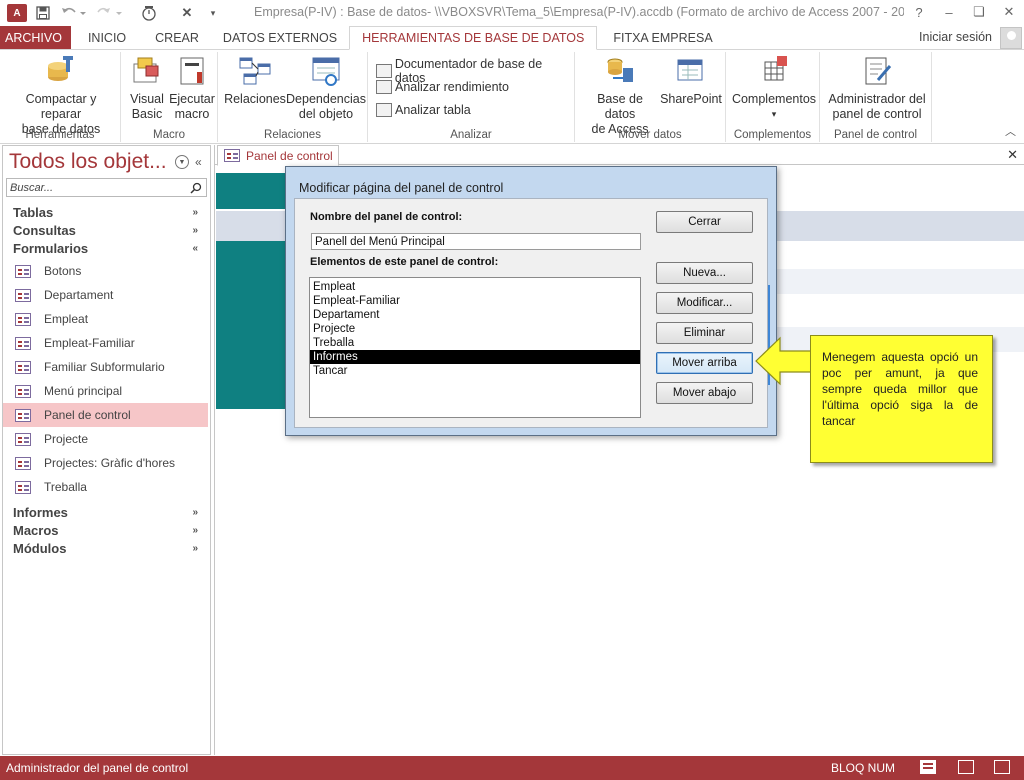  What do you see at coordinates (955, 37) in the screenshot?
I see `sign-in-link: Iniciar sesión` at bounding box center [955, 37].